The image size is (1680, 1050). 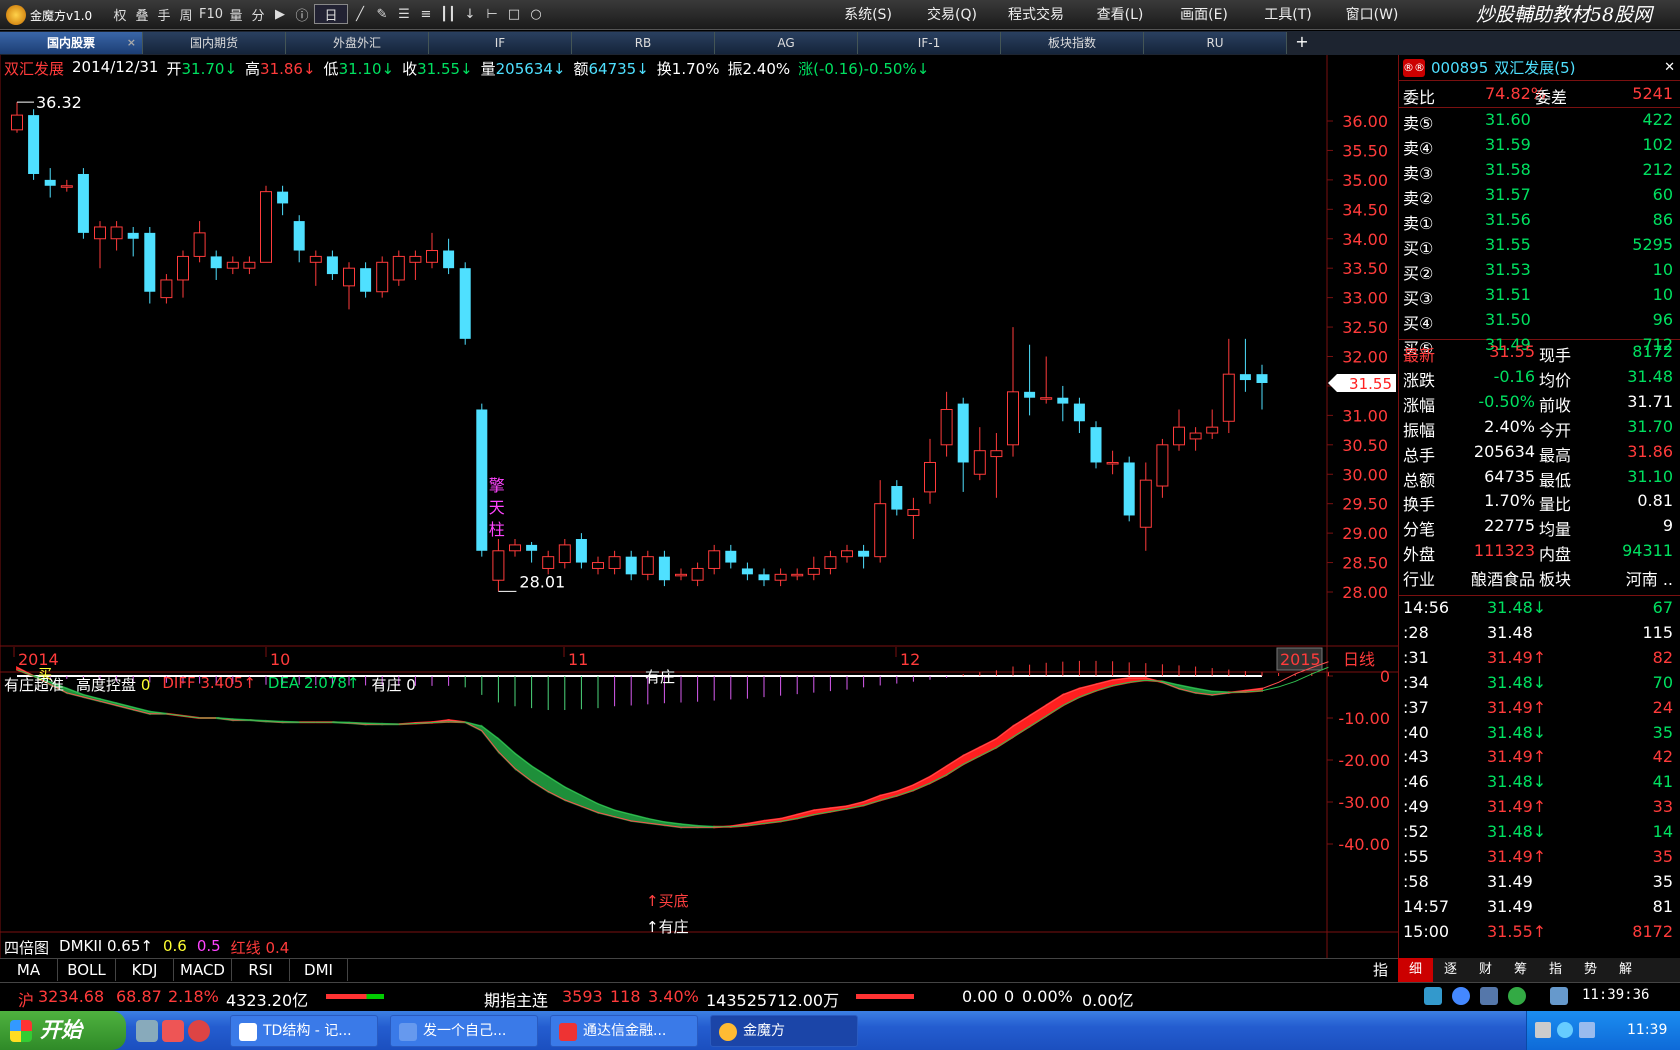 What do you see at coordinates (1372, 14) in the screenshot?
I see `menu-window: 窗口(W)` at bounding box center [1372, 14].